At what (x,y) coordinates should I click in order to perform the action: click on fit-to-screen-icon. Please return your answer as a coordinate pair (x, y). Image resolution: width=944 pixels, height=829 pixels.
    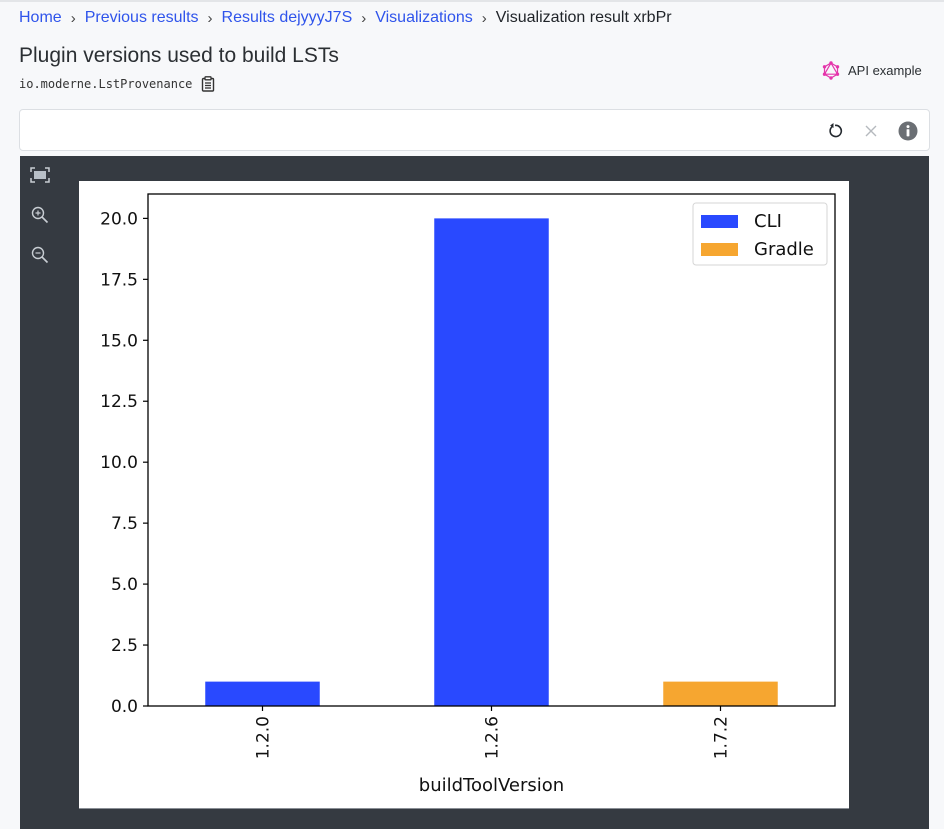
    Looking at the image, I should click on (40, 175).